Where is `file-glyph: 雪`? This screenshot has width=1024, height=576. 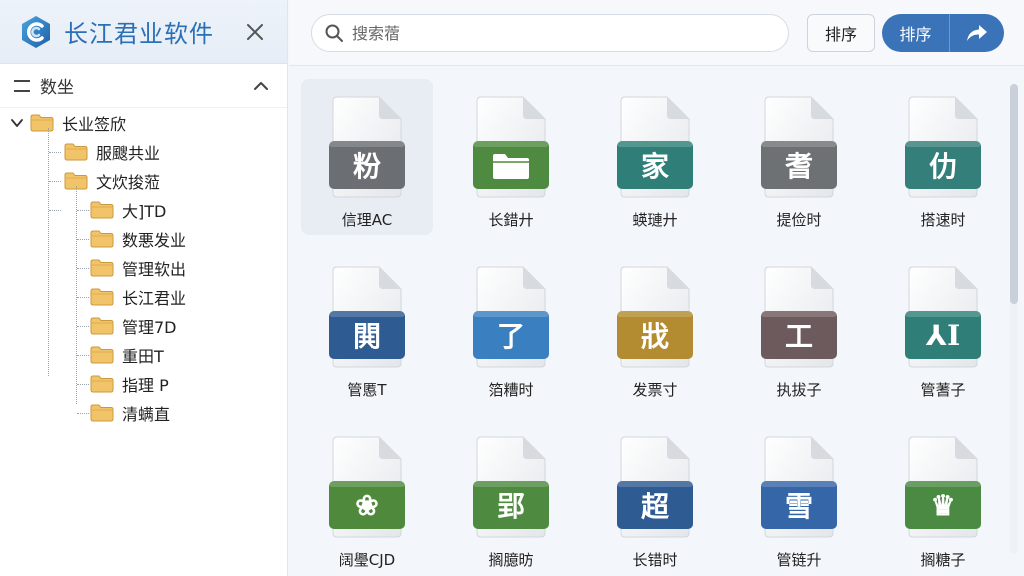 file-glyph: 雪 is located at coordinates (798, 506).